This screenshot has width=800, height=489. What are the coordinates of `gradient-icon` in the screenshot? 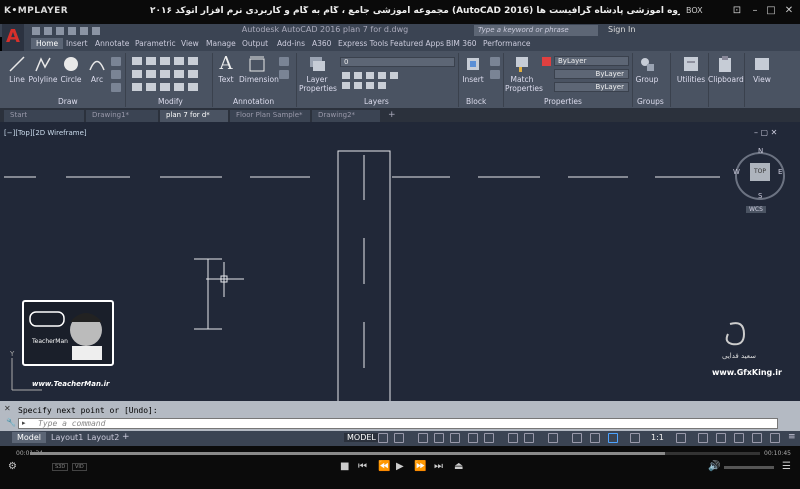 It's located at (116, 87).